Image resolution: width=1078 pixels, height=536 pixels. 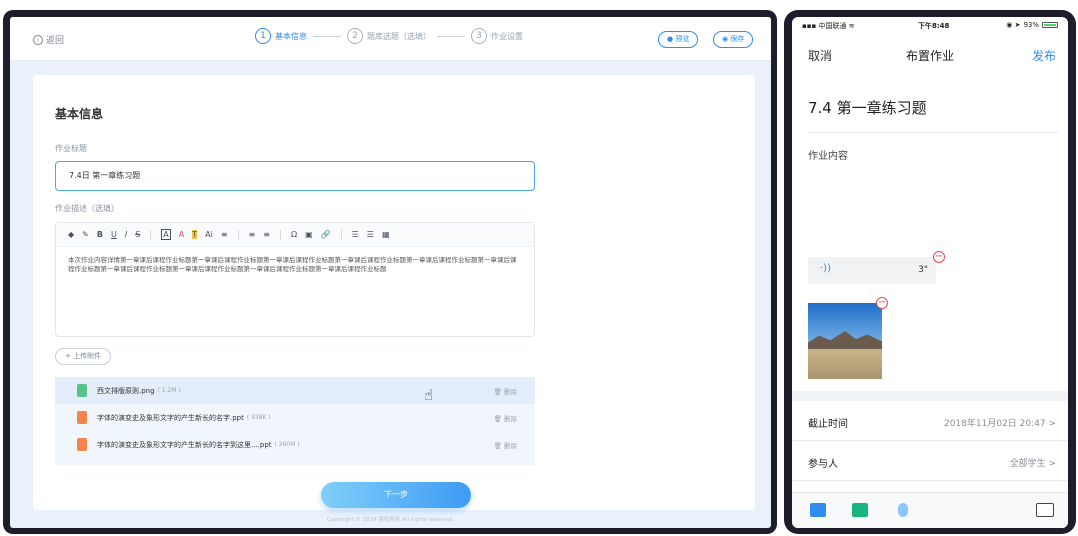 What do you see at coordinates (55, 41) in the screenshot?
I see `back-label: 返回` at bounding box center [55, 41].